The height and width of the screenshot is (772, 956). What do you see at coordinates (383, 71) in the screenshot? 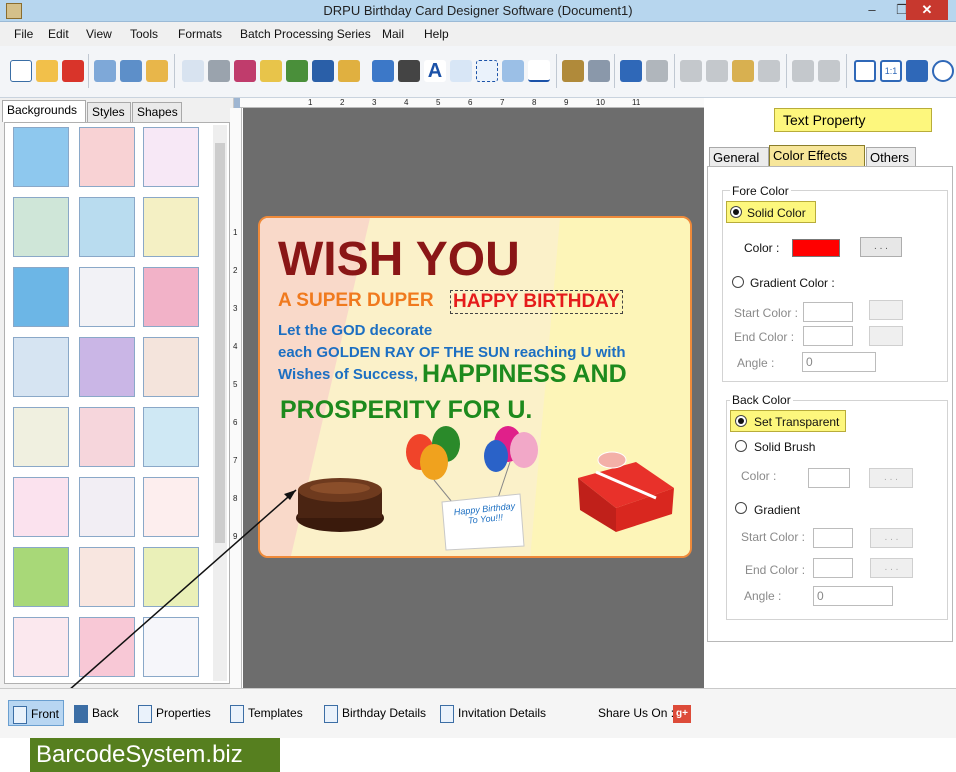
I see `wordart-icon` at bounding box center [383, 71].